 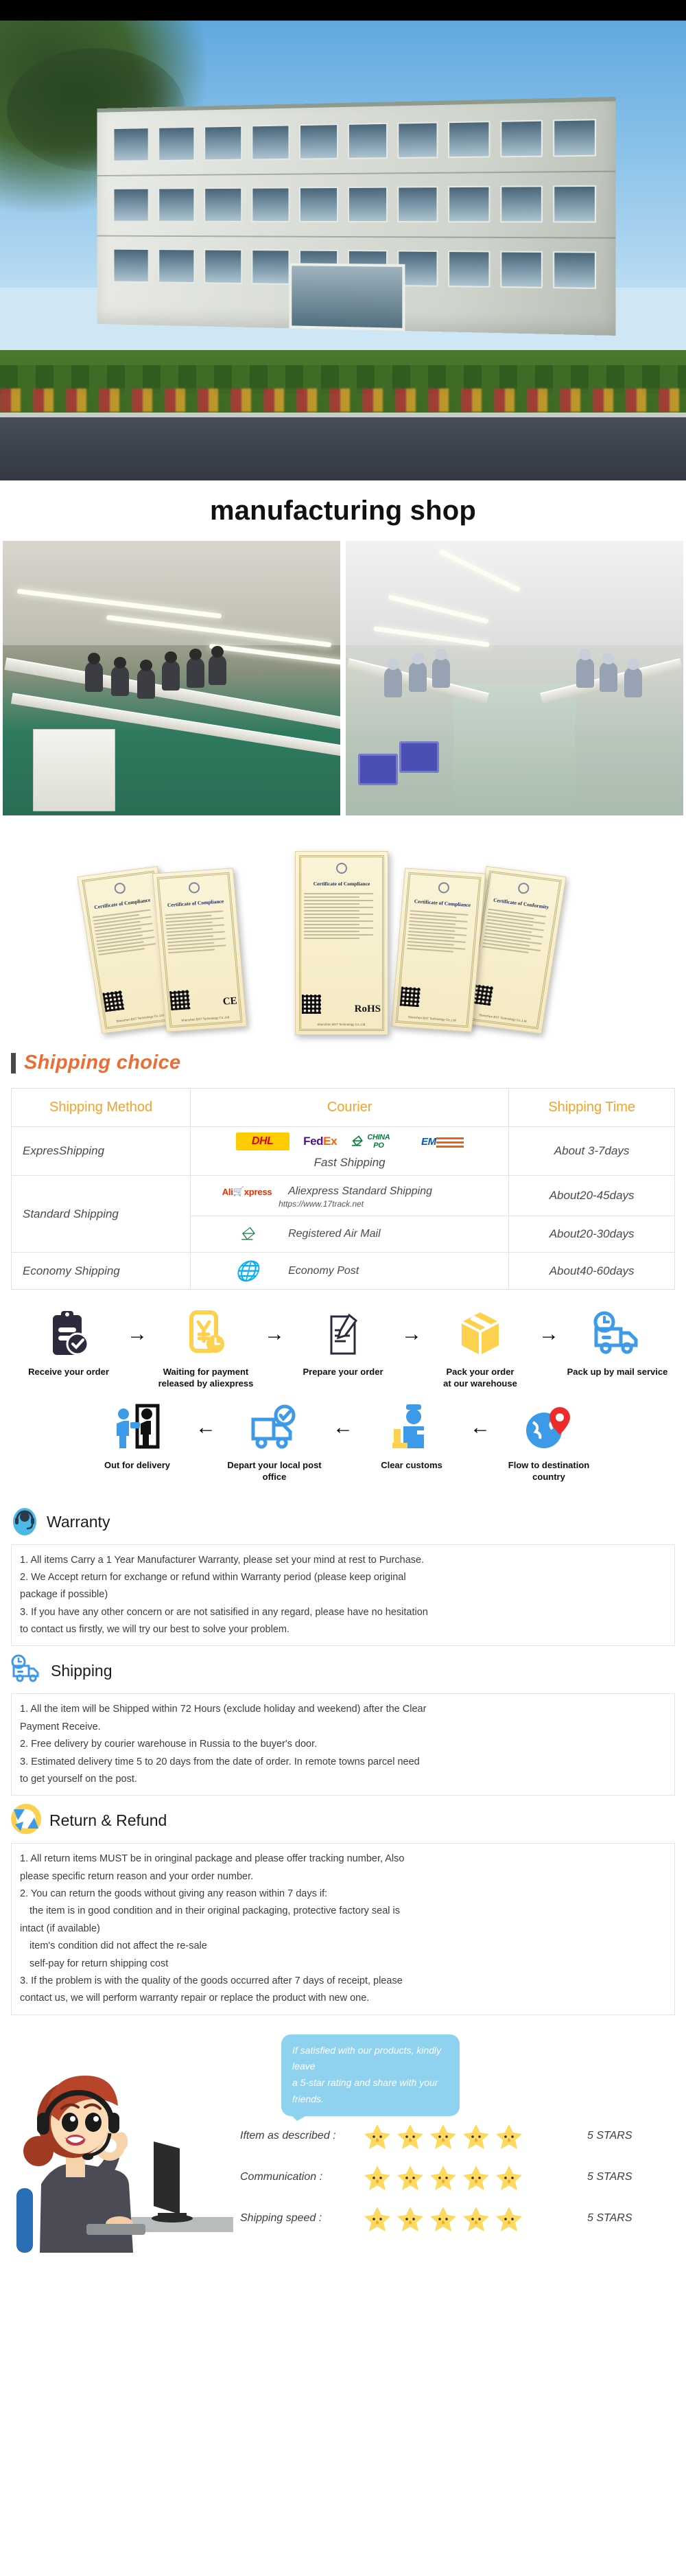 I want to click on manufacturing-shop-title: manufacturing shop, so click(x=343, y=510).